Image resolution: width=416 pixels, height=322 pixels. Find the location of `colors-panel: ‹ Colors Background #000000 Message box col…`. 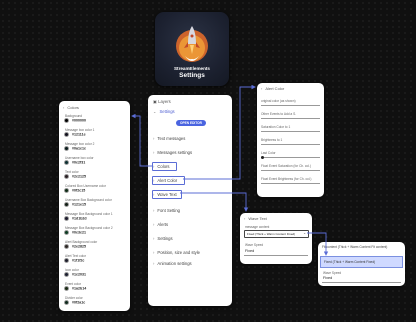

colors-panel: ‹ Colors Background #000000 Message box col… is located at coordinates (94, 206).